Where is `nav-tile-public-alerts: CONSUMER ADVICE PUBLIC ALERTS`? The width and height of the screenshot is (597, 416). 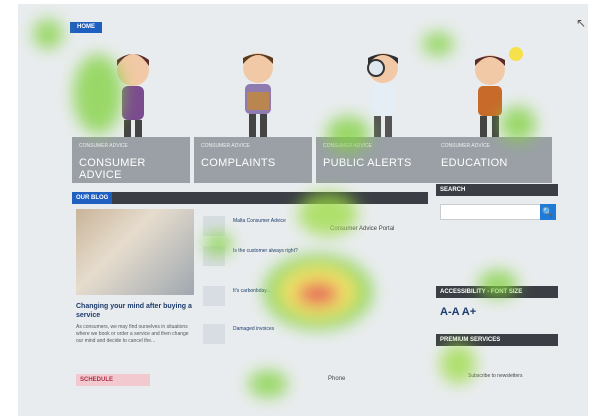 nav-tile-public-alerts: CONSUMER ADVICE PUBLIC ALERTS is located at coordinates (375, 160).